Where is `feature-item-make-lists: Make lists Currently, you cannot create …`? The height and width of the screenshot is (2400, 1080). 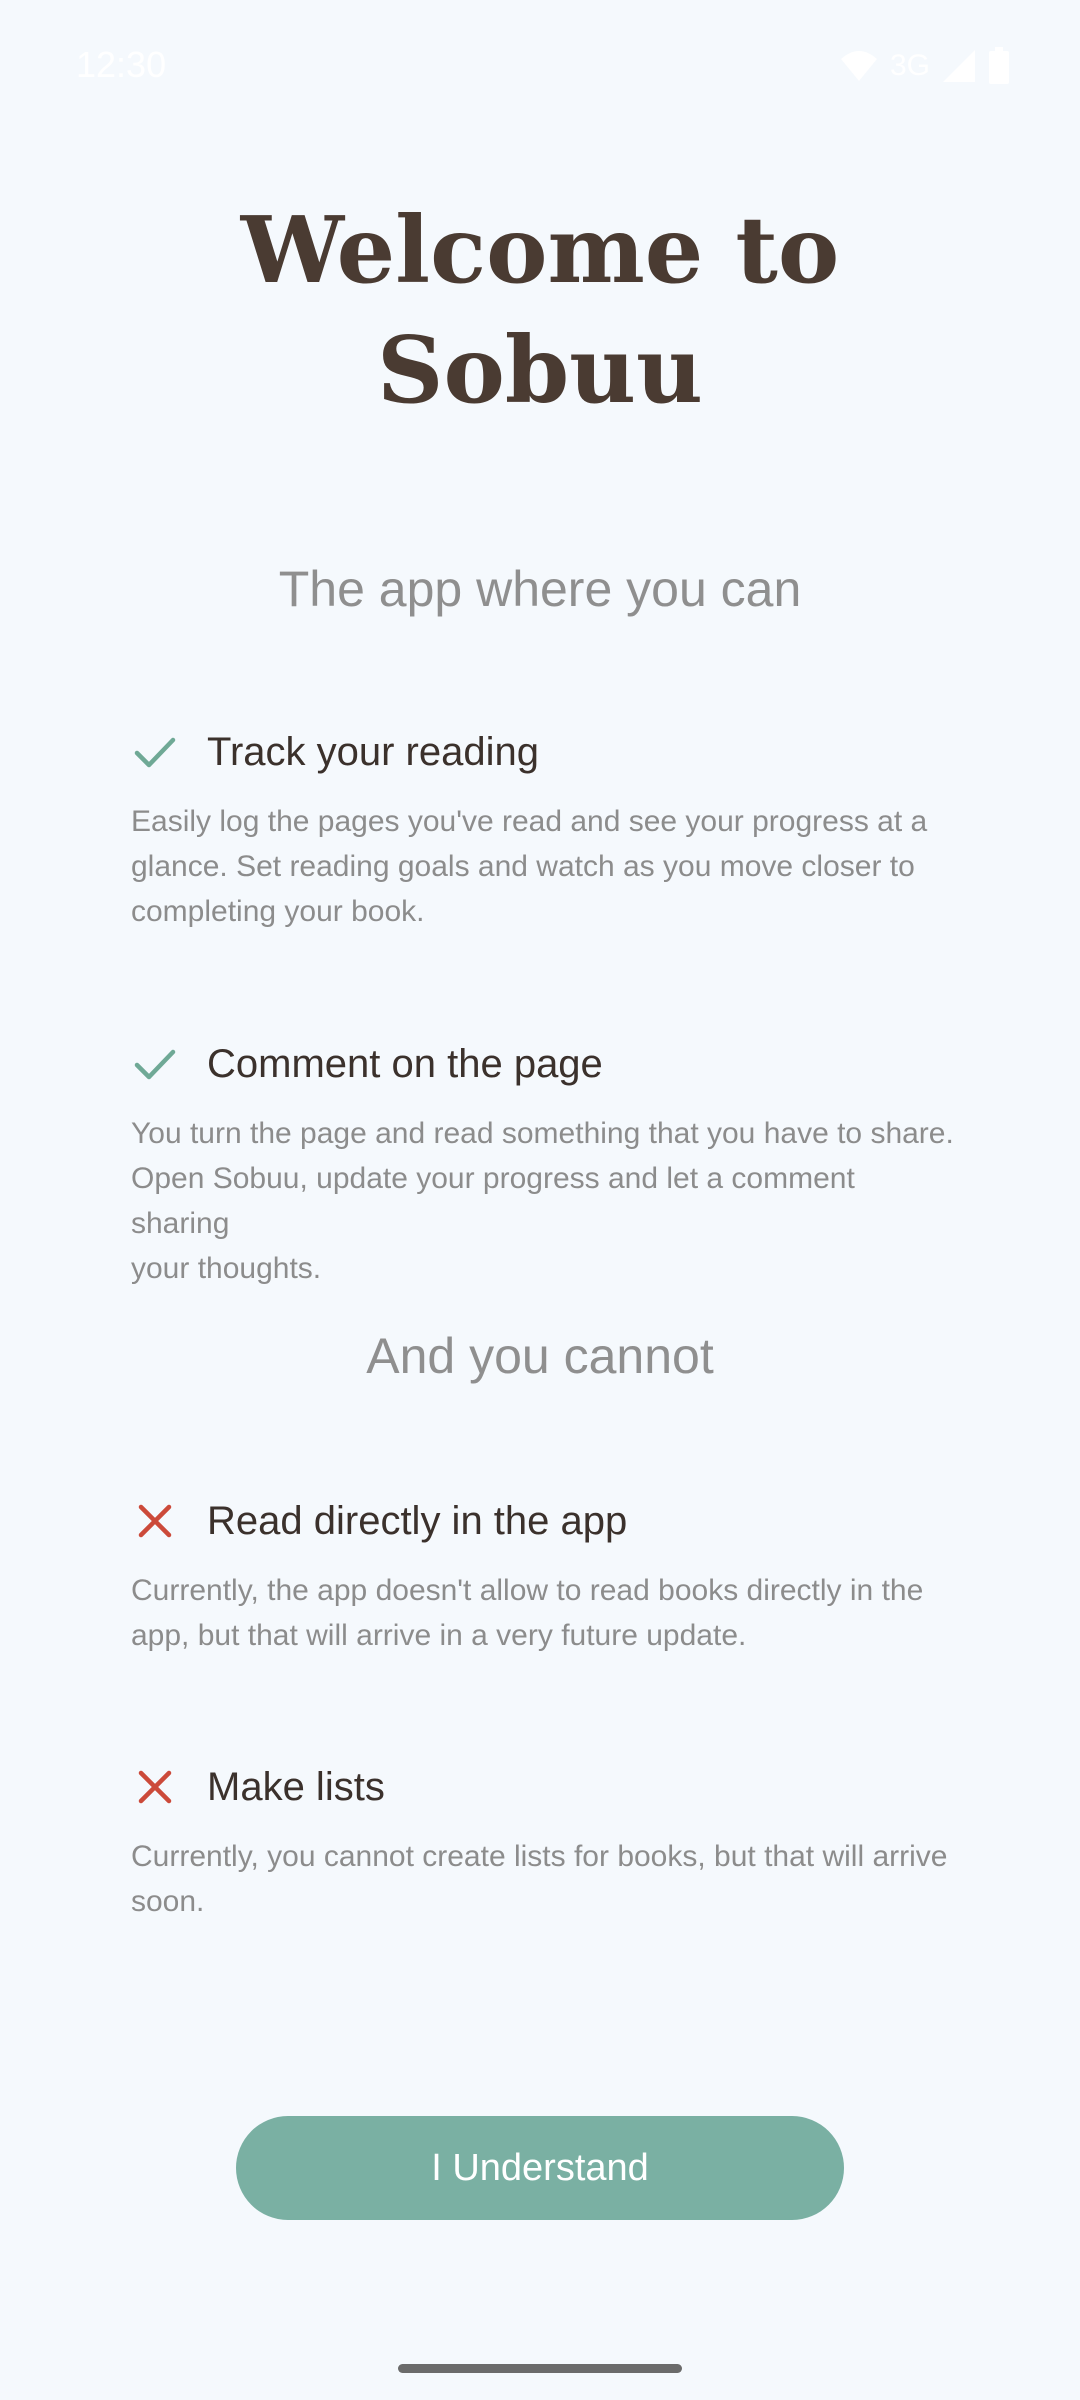
feature-item-make-lists: Make lists Currently, you cannot create … is located at coordinates (546, 1838).